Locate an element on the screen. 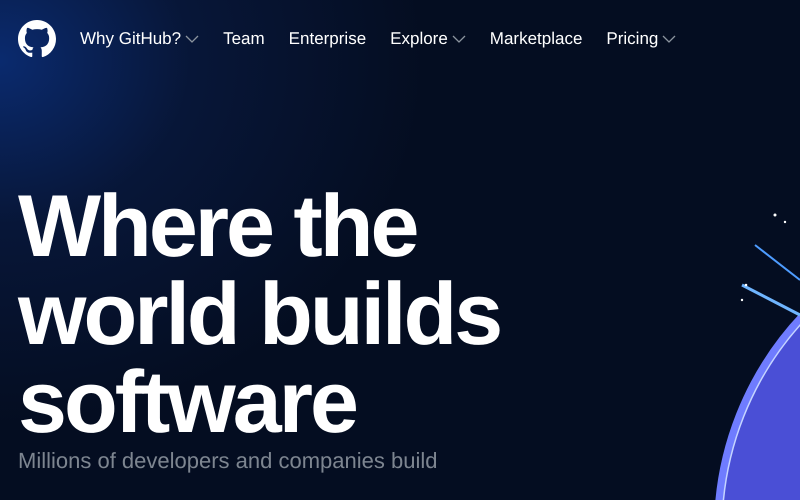  nav-link: Why GitHub? is located at coordinates (140, 39).